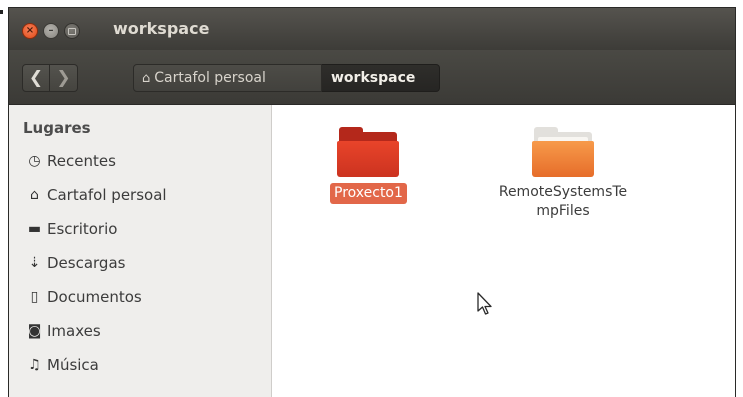 This screenshot has width=743, height=397. I want to click on breadcrumb-label: Cartafol persoal, so click(210, 78).